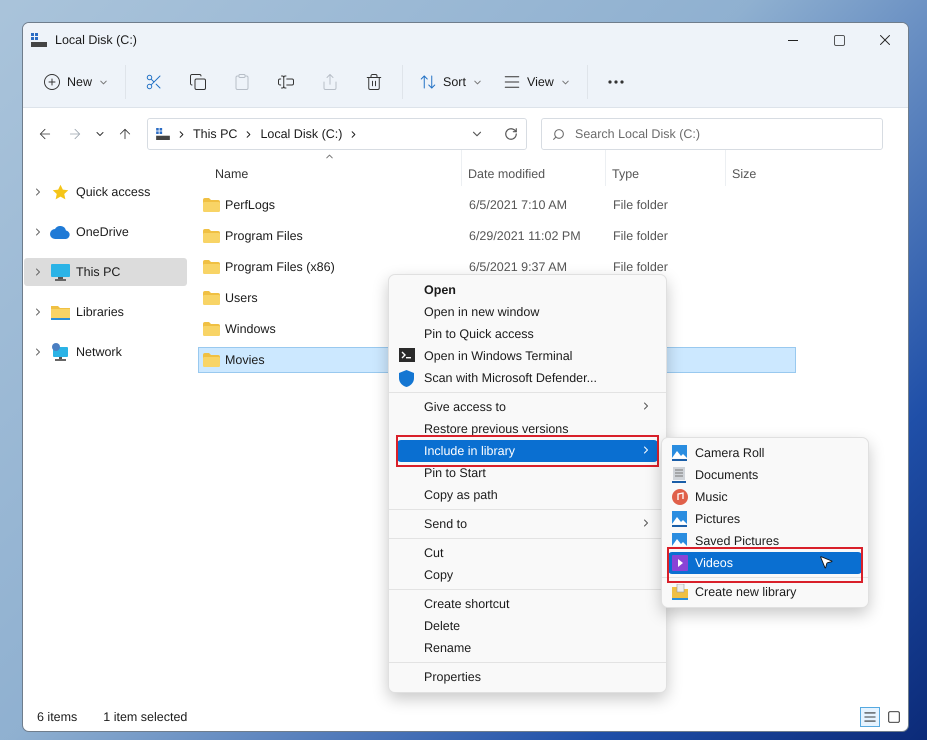 This screenshot has height=740, width=927. Describe the element at coordinates (245, 360) in the screenshot. I see `file-name: Movies` at that location.